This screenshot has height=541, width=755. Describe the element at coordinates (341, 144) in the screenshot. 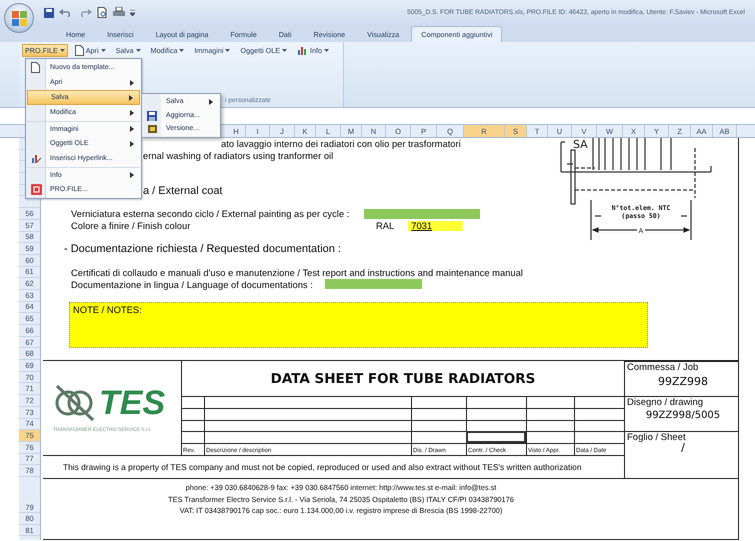

I see `sheet-text: ato lavaggio interno dei radiatori con olio per trasformatori` at that location.